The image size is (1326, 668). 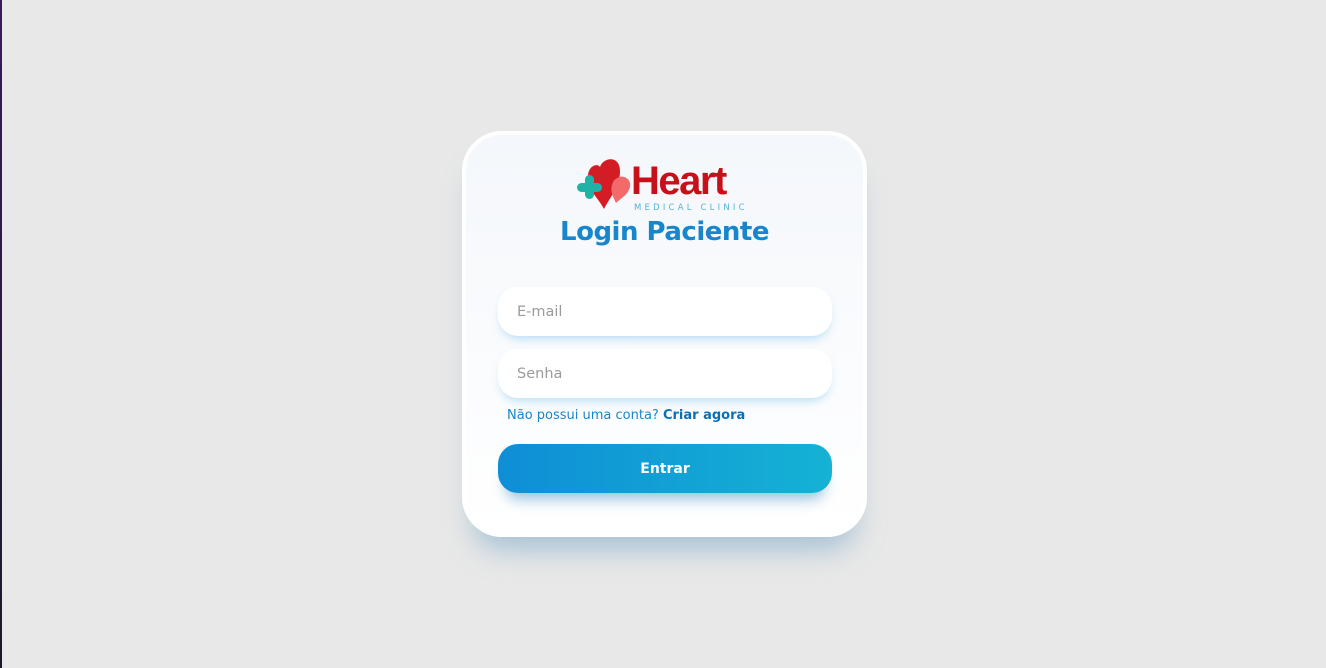 What do you see at coordinates (704, 415) in the screenshot?
I see `create-account-link: Criar agora` at bounding box center [704, 415].